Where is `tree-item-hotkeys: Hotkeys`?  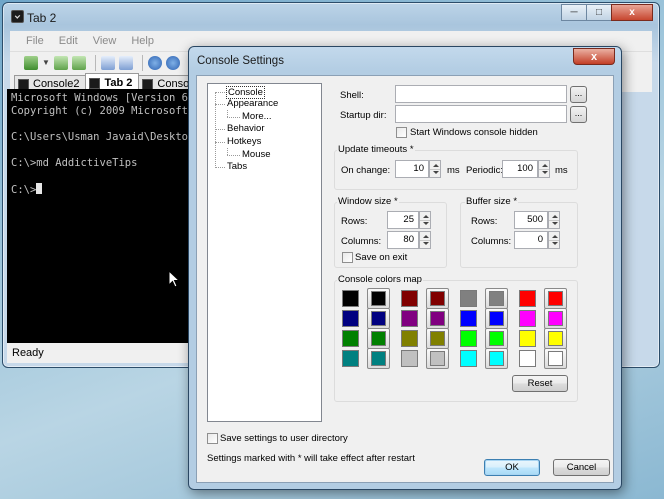
tree-item-hotkeys: Hotkeys is located at coordinates (244, 141).